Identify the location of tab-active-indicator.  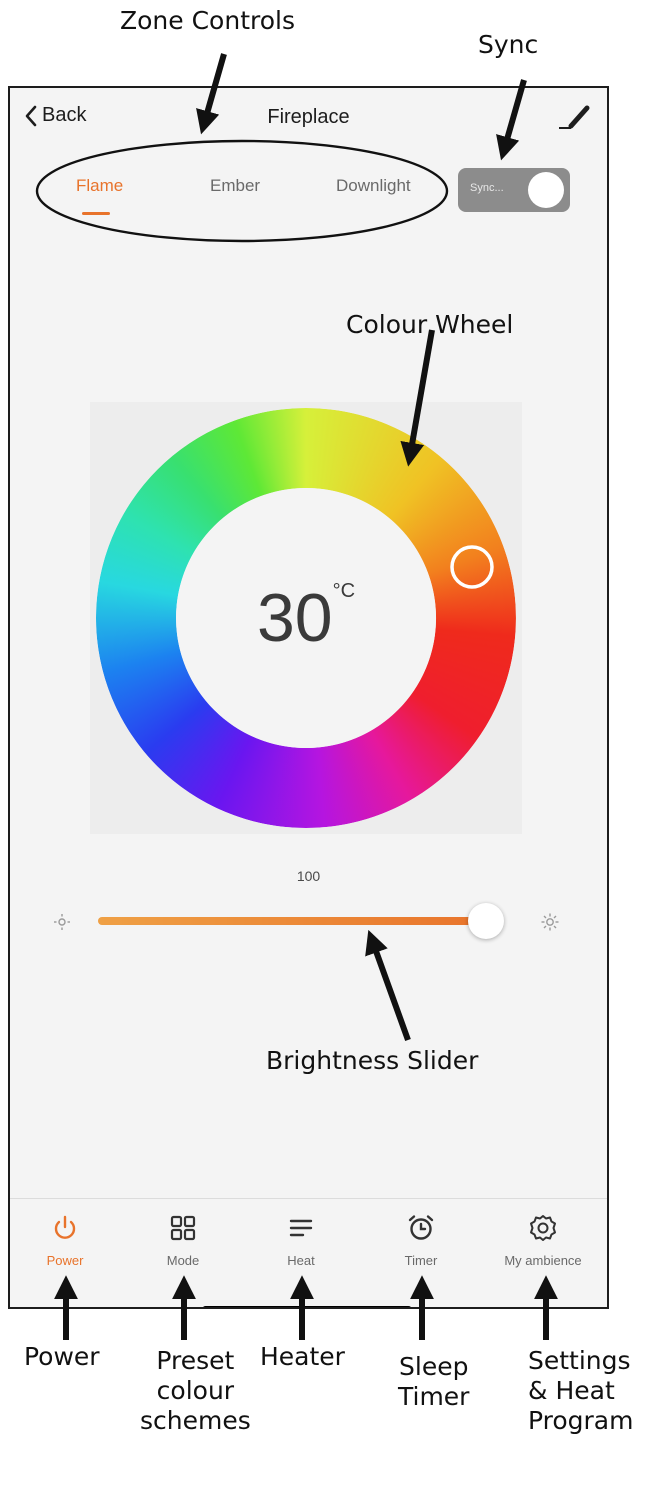
(96, 213).